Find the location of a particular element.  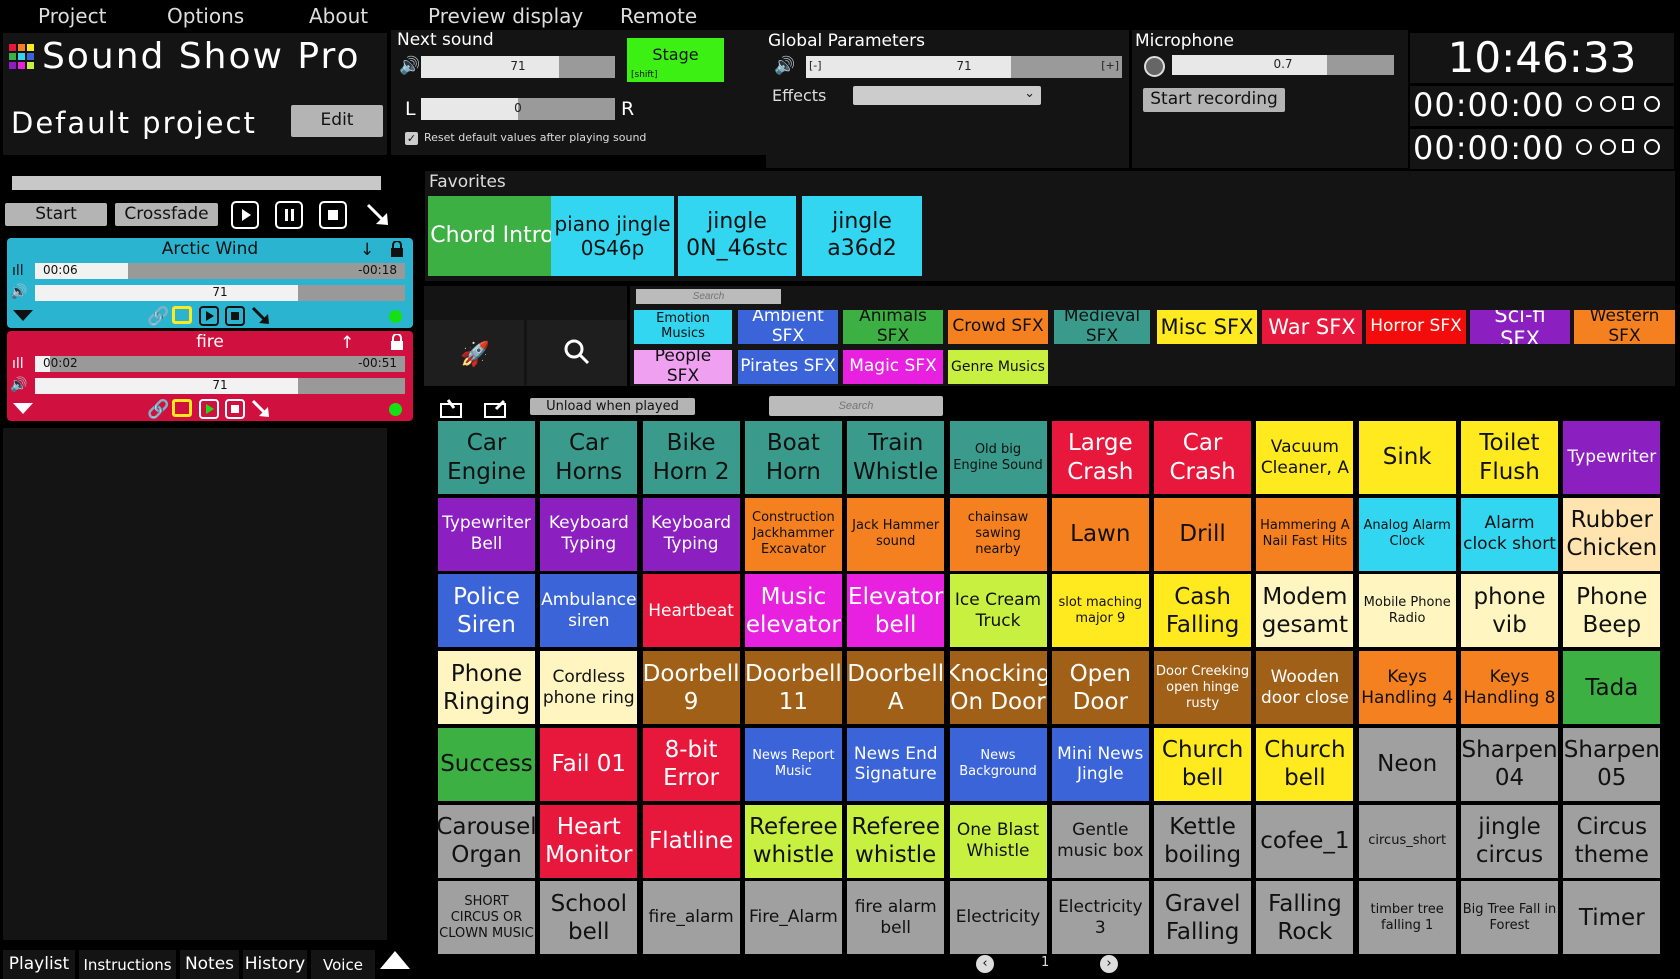

microphone-level-slider: 0.7 is located at coordinates (1283, 65).